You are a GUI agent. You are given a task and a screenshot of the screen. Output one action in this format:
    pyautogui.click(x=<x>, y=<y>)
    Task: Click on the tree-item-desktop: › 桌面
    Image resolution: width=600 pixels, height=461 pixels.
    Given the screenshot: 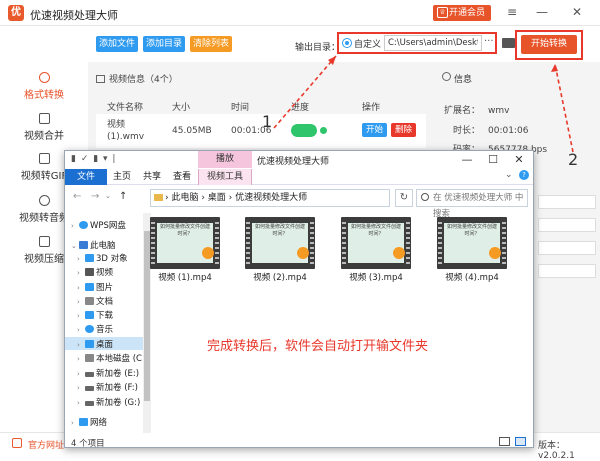 What is the action you would take?
    pyautogui.click(x=95, y=344)
    